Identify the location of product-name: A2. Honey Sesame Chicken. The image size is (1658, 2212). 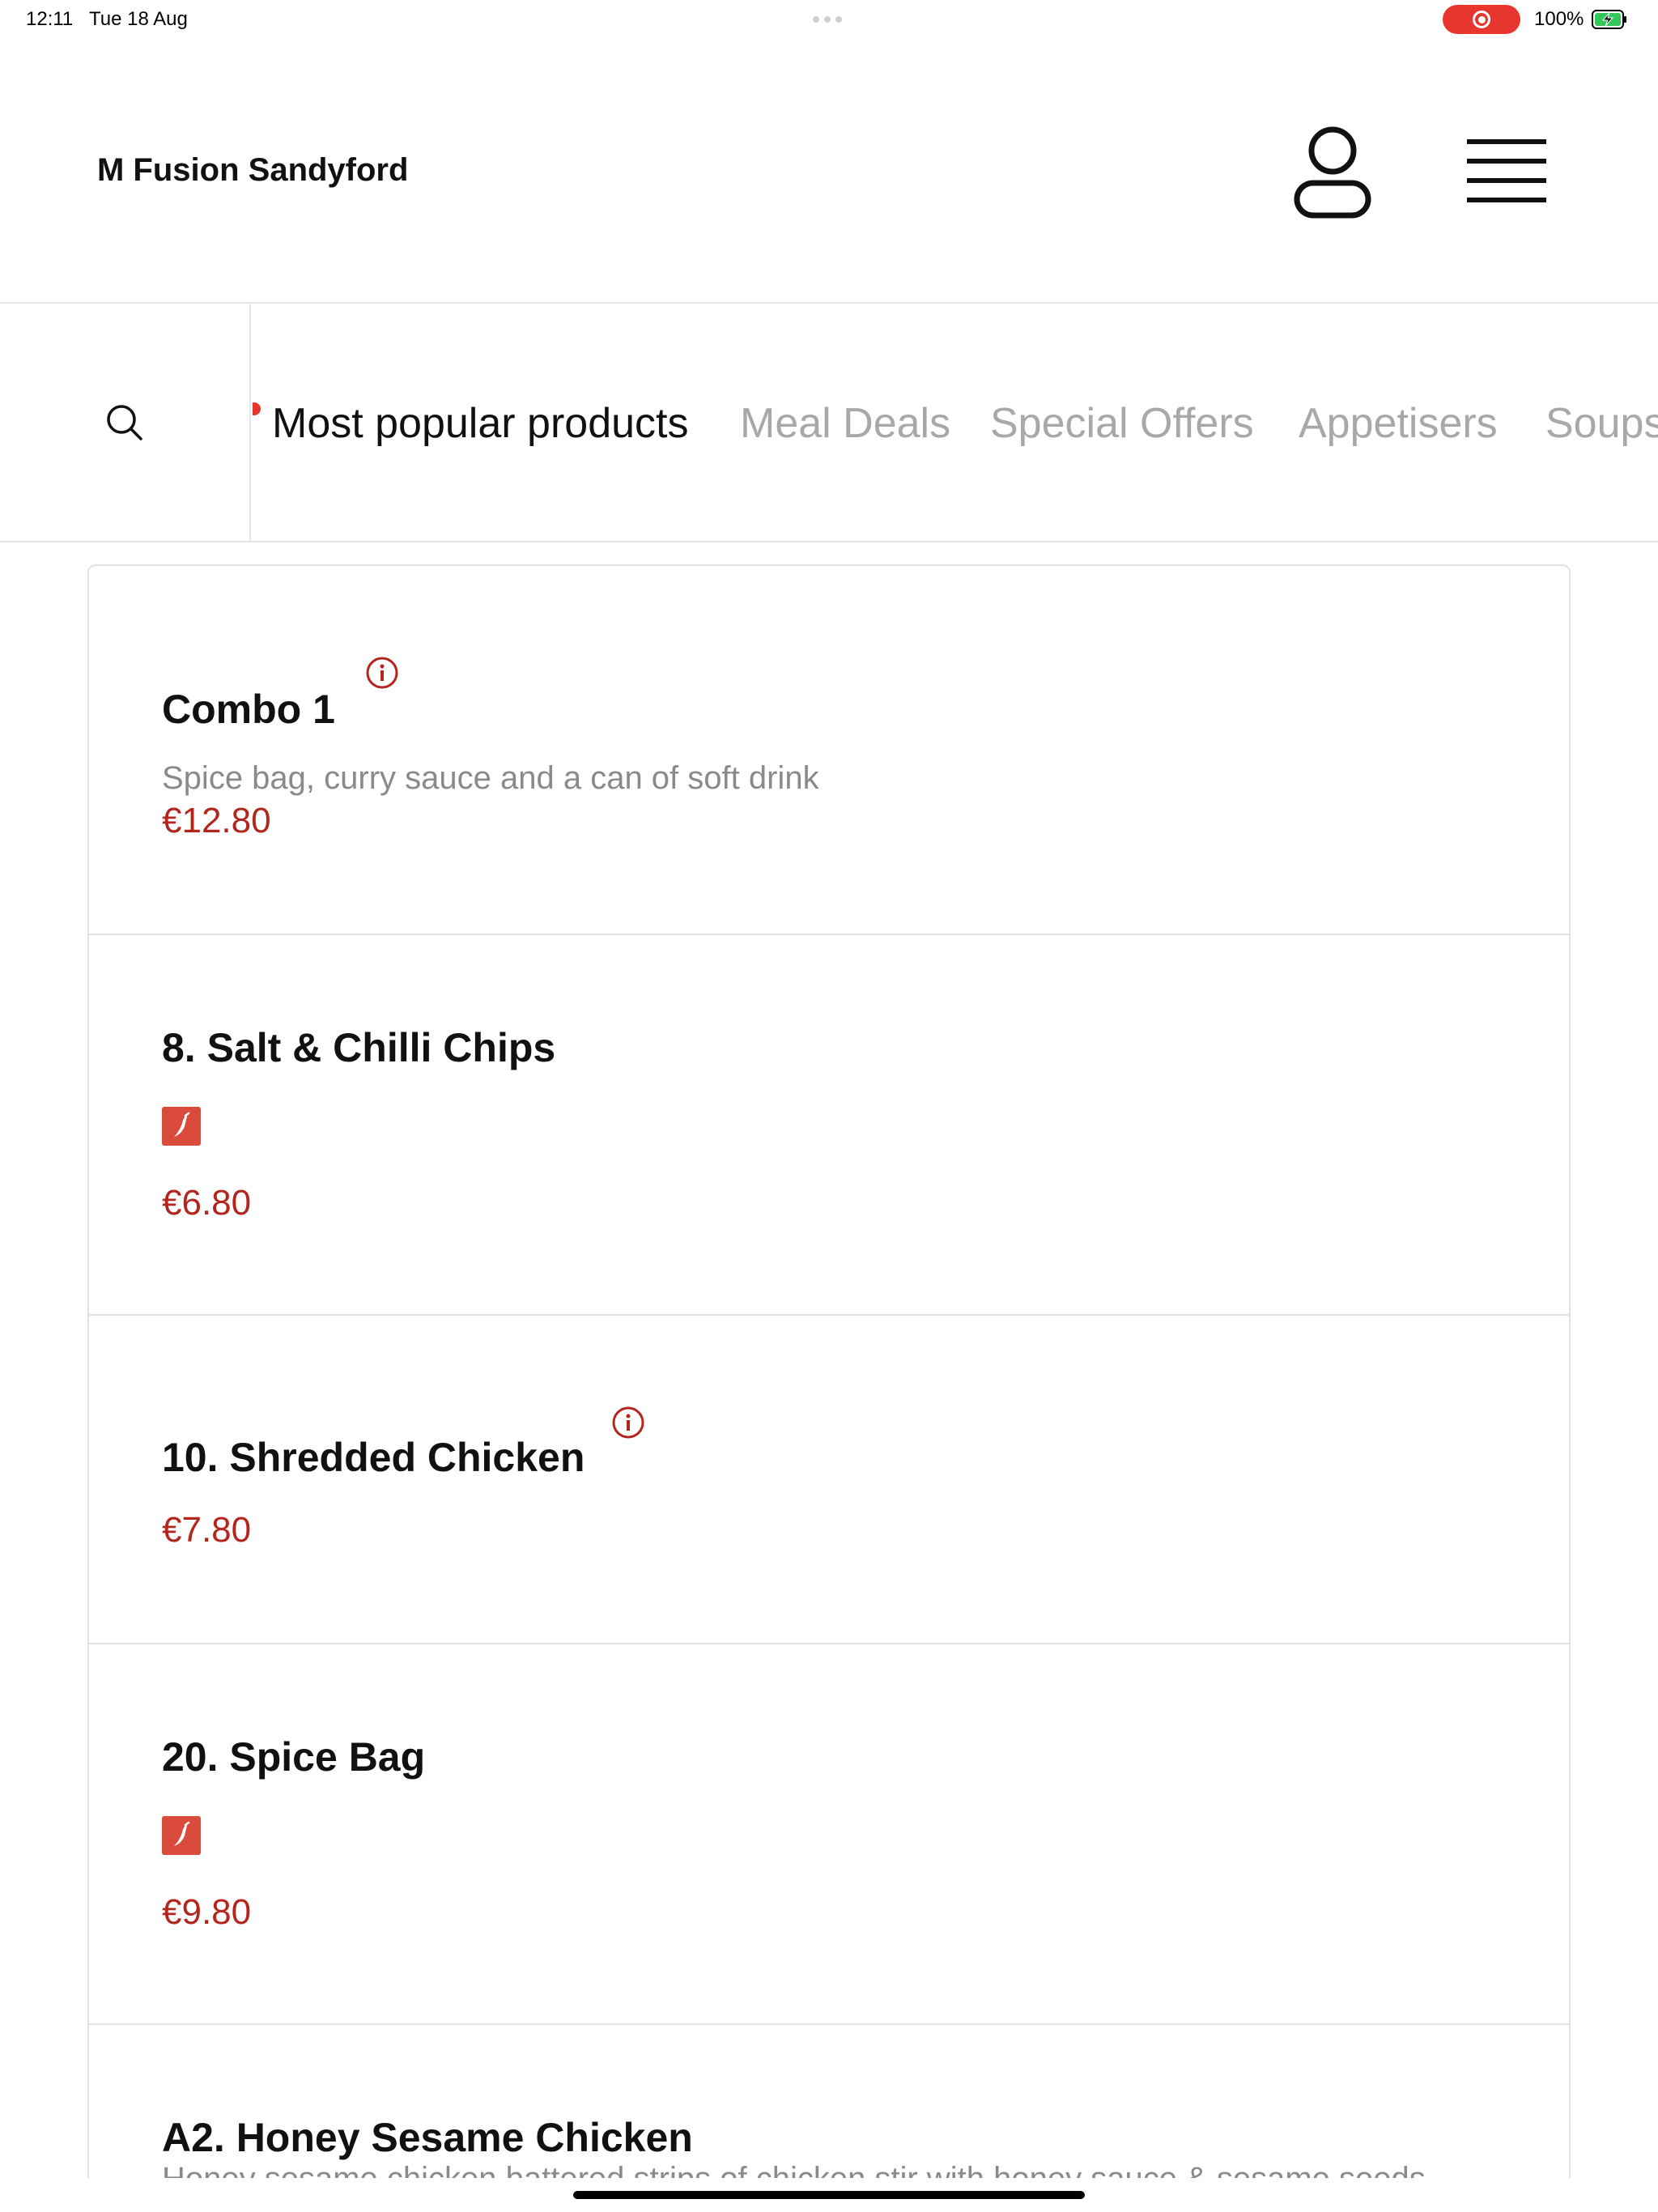
(427, 2137).